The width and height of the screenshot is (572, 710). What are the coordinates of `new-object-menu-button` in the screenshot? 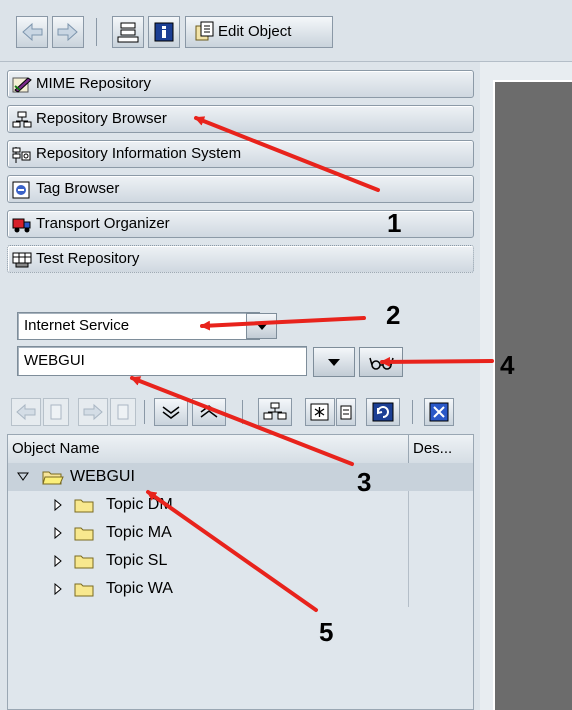 It's located at (346, 412).